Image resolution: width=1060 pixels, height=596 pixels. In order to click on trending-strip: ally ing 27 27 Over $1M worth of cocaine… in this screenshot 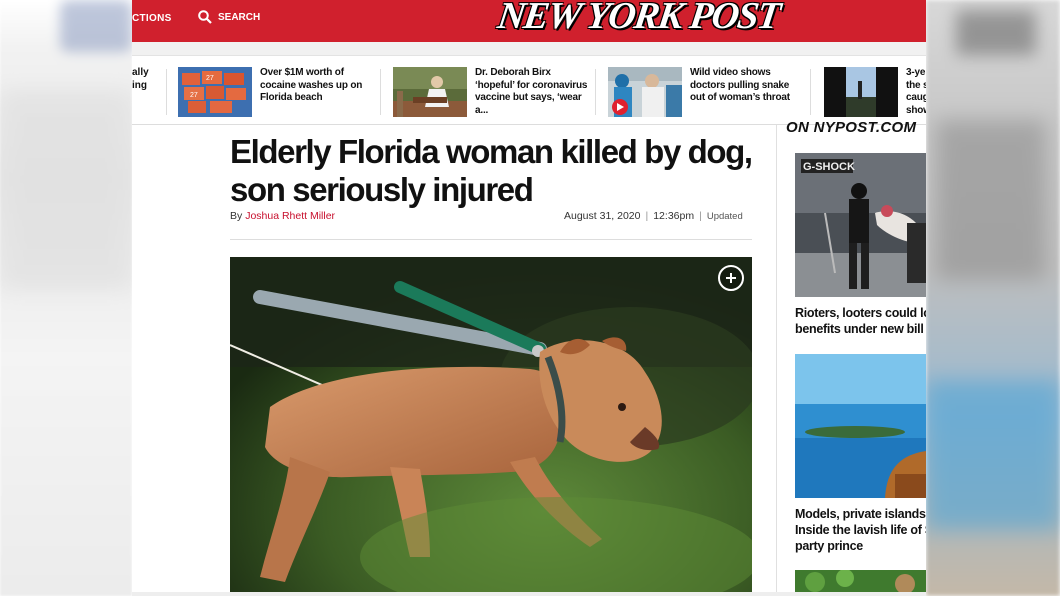, I will do `click(529, 91)`.